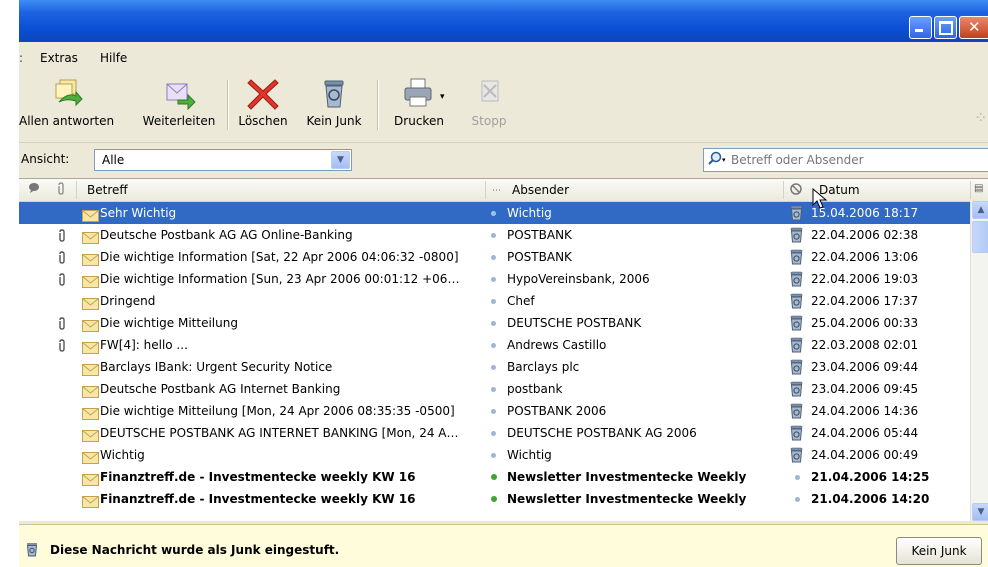 The image size is (988, 567). Describe the element at coordinates (602, 433) in the screenshot. I see `message-sender: DEUTSCHE POSTBANK AG 2006` at that location.